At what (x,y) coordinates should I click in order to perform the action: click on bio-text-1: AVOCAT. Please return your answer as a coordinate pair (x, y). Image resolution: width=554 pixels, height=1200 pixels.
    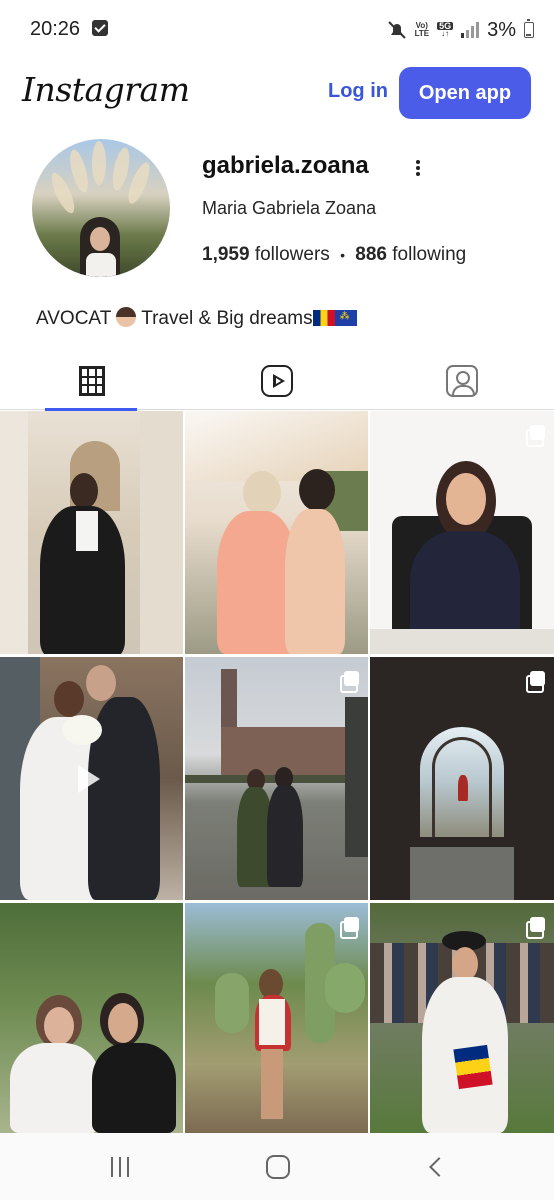
    Looking at the image, I should click on (73, 318).